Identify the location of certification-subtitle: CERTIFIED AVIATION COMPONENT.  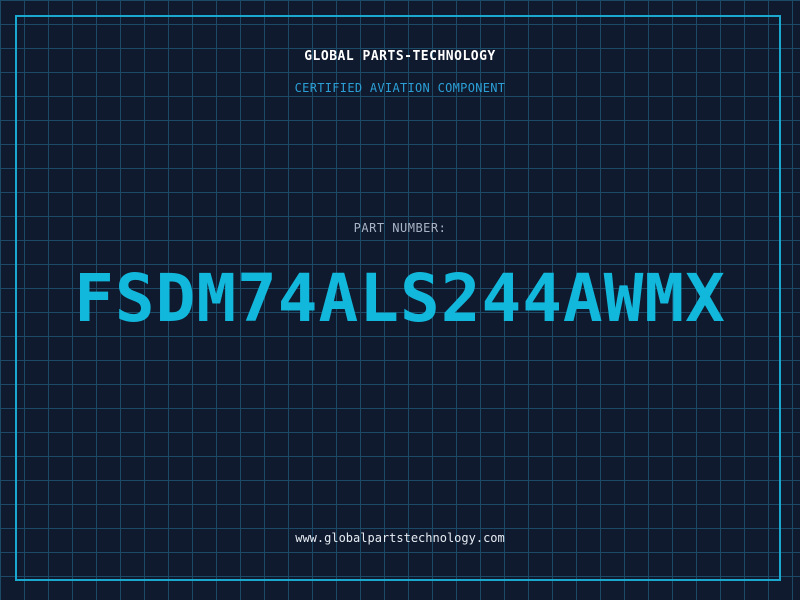
(400, 88).